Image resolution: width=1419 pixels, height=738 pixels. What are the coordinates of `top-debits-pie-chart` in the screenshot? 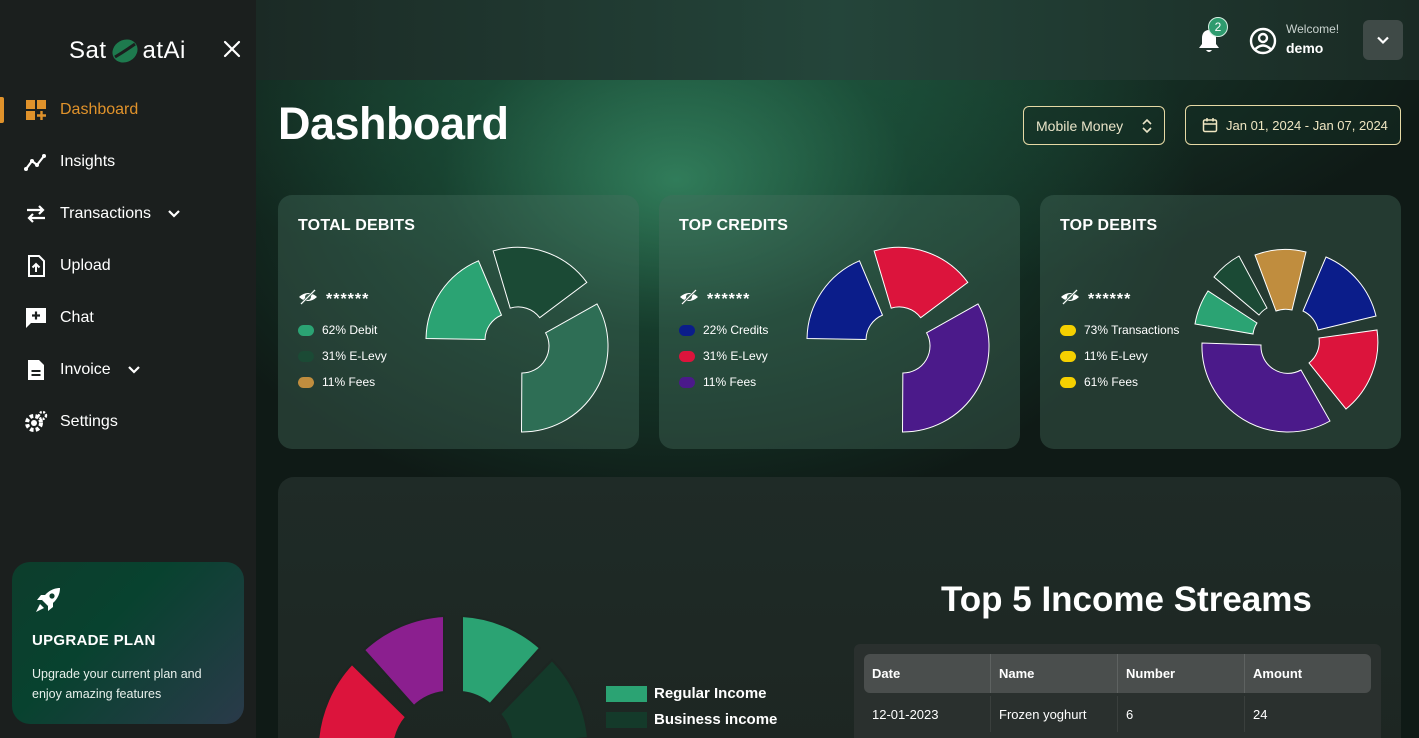 It's located at (1286, 340).